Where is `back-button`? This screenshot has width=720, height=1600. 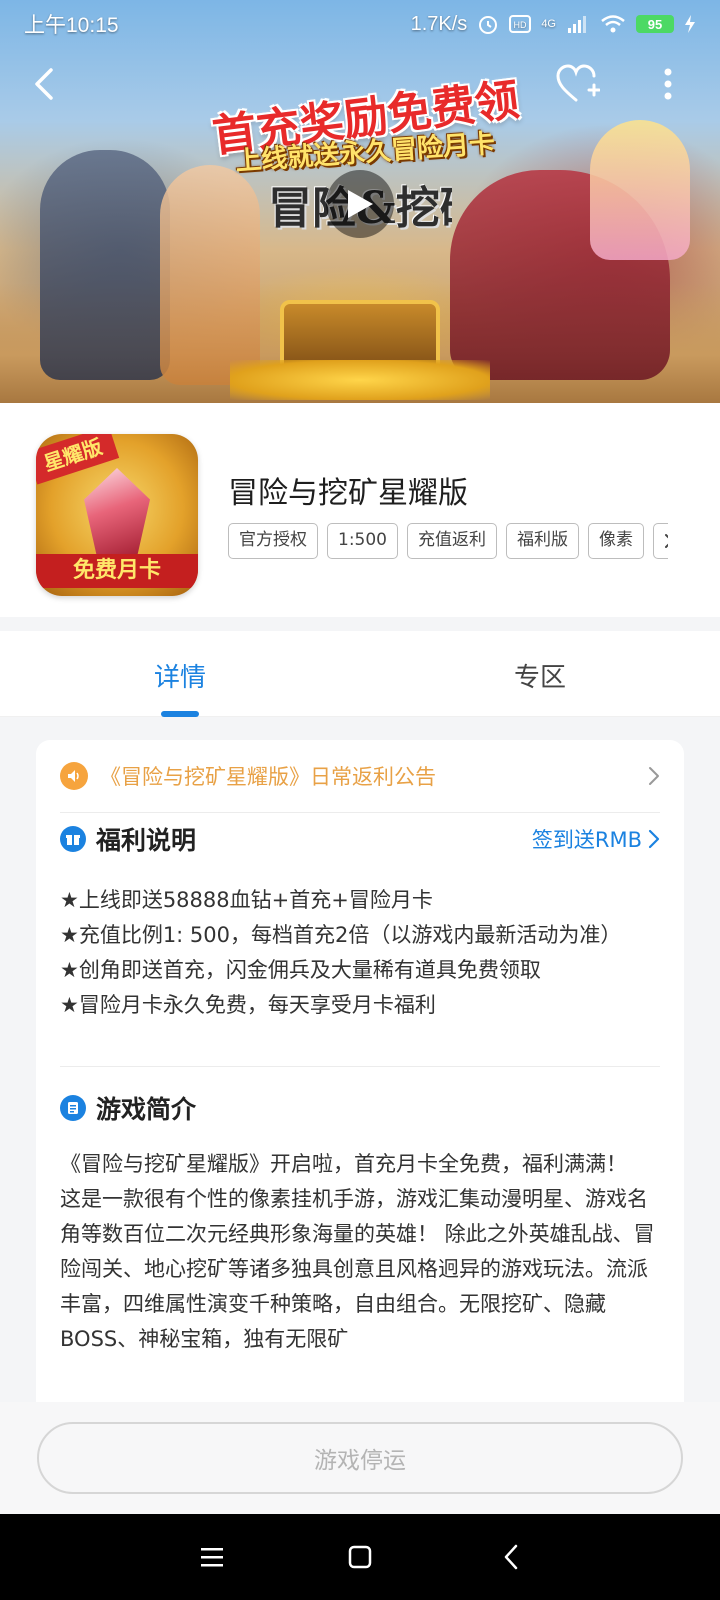 back-button is located at coordinates (44, 84).